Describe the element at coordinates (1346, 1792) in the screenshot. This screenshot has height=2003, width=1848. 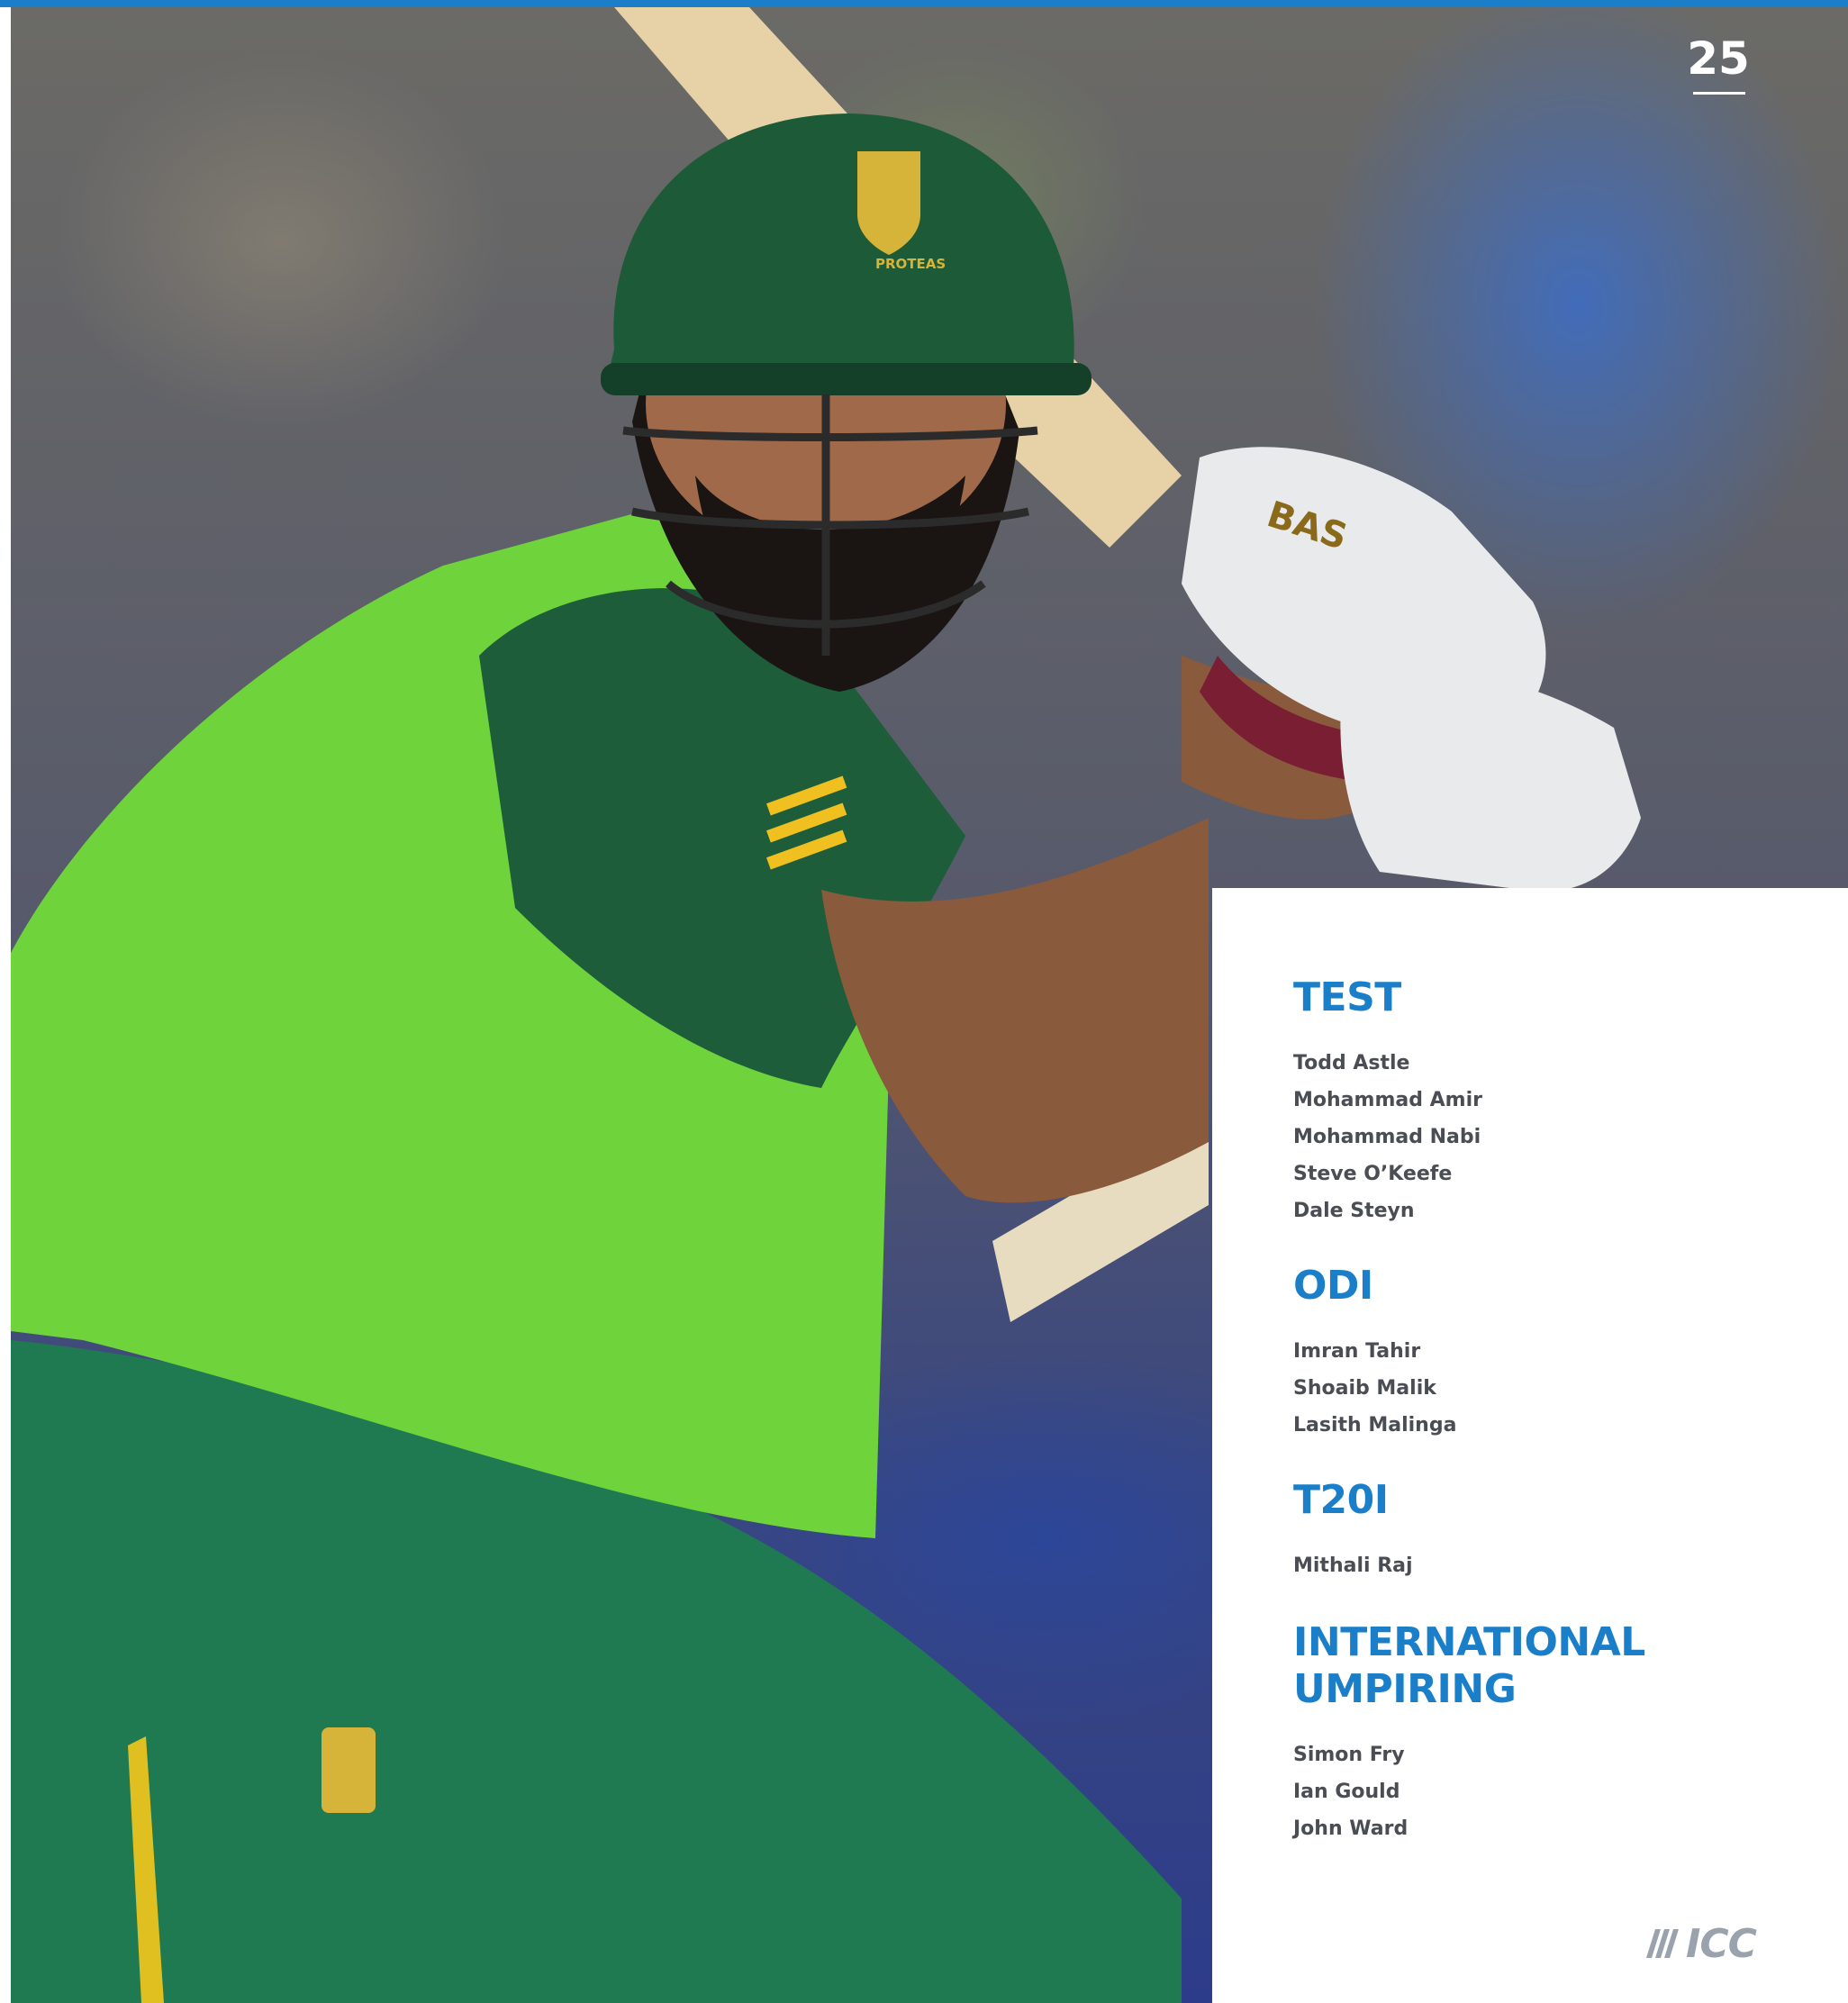
I see `list-item: Ian Gould` at that location.